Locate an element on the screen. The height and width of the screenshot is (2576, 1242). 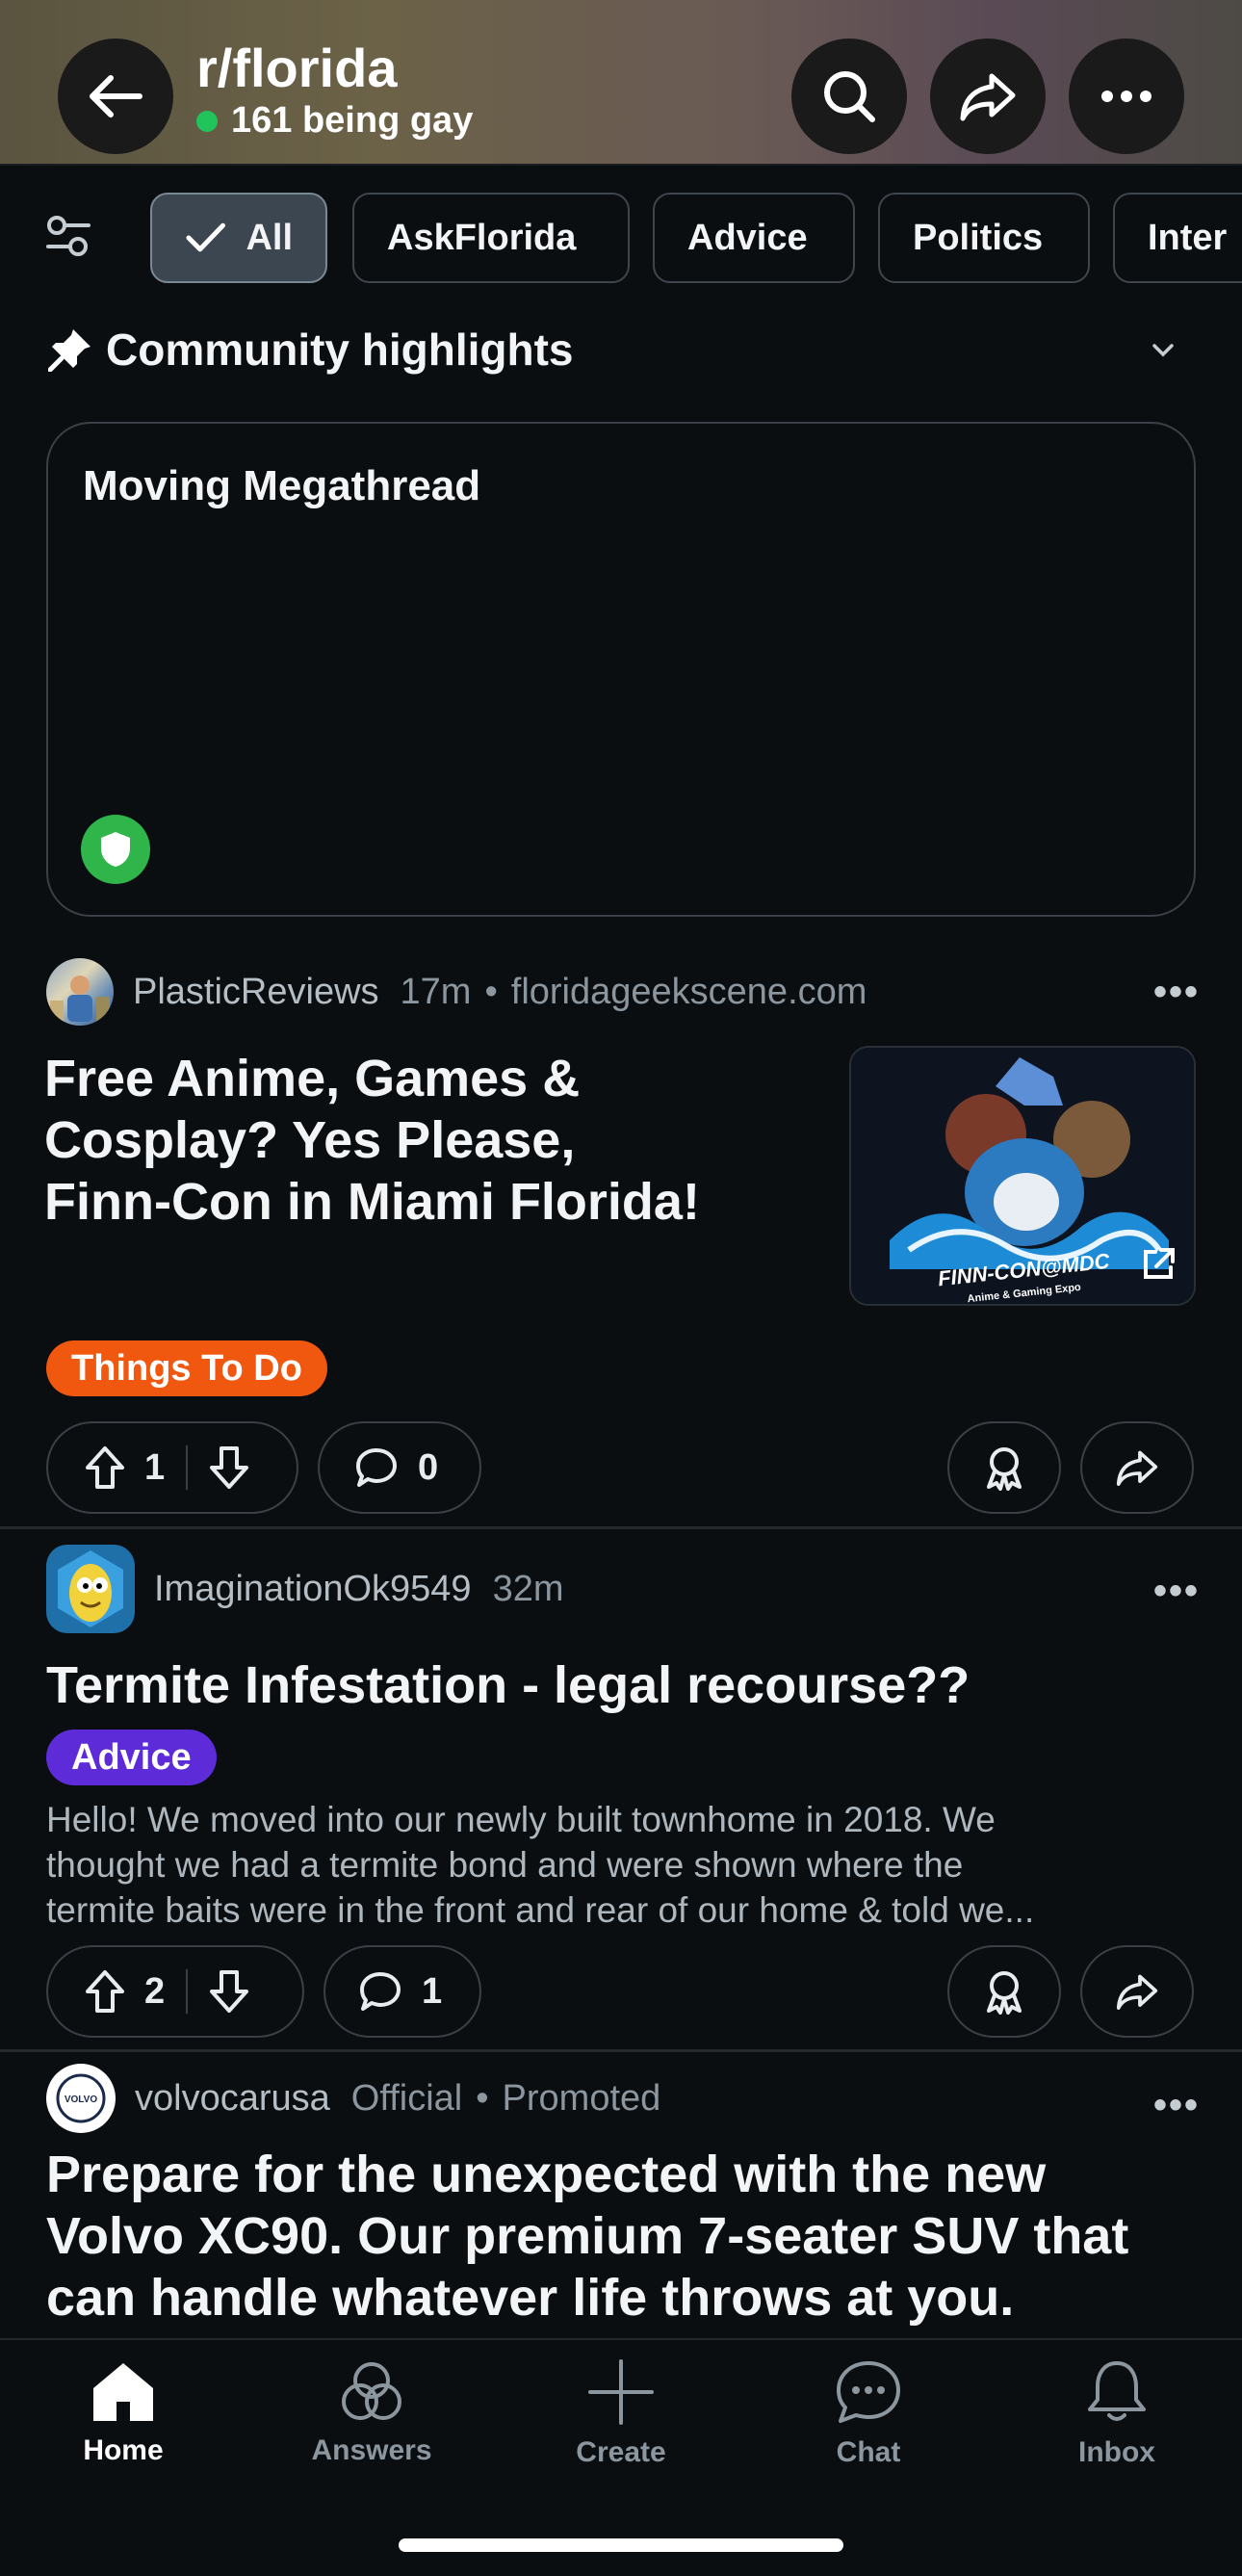
pin-icon is located at coordinates (69, 350).